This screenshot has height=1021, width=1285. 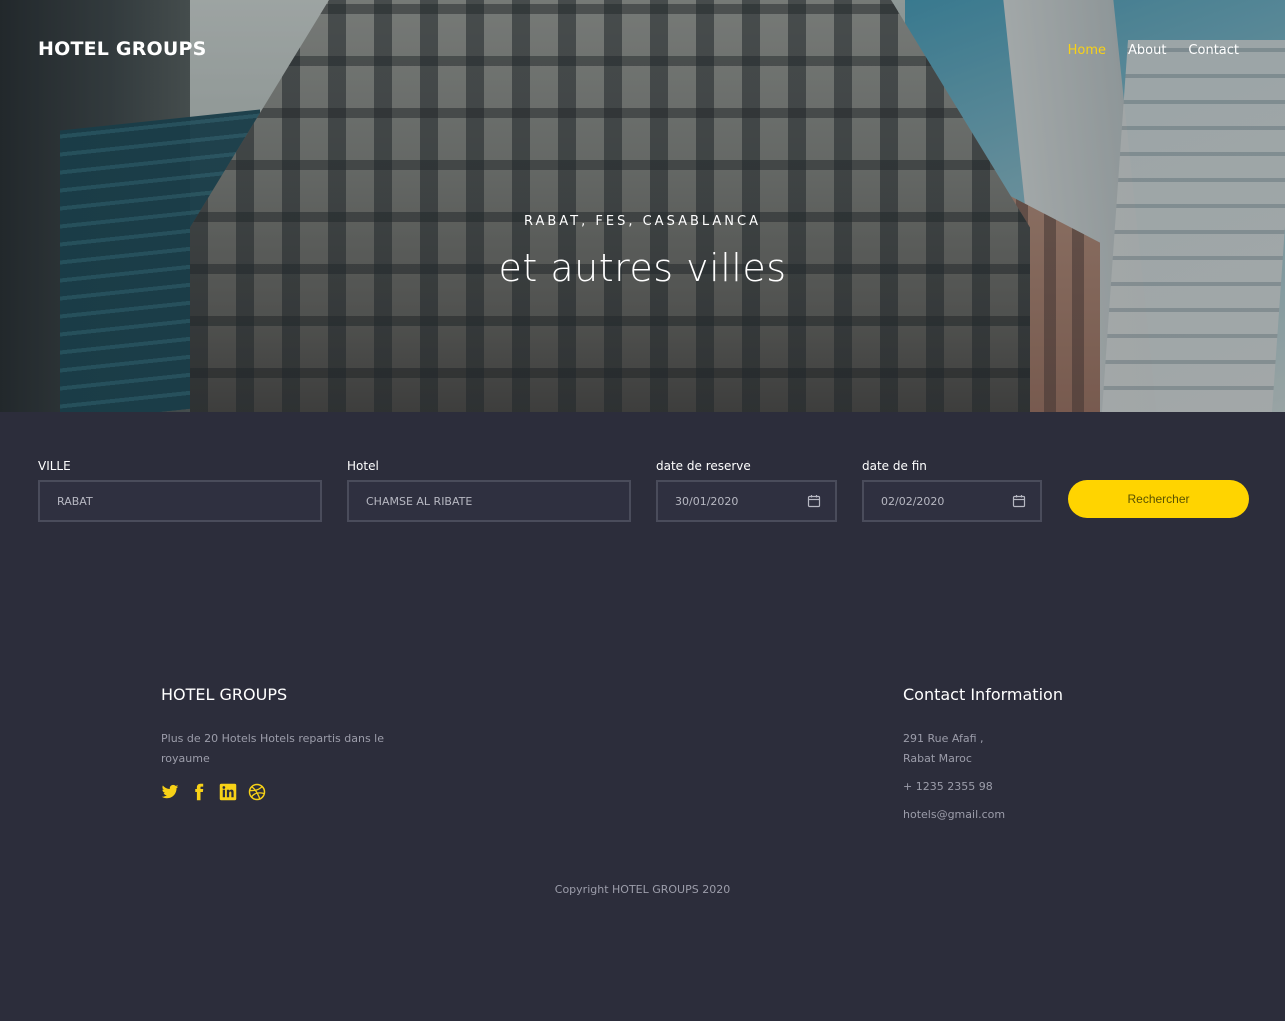 I want to click on start-date-label: date de reserve, so click(x=703, y=466).